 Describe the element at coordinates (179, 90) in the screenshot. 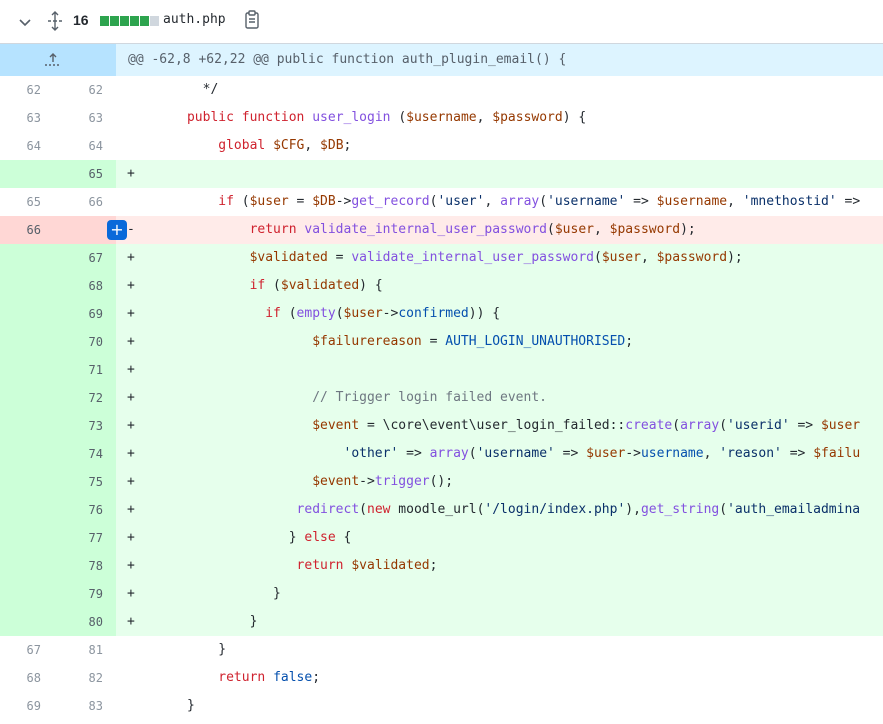

I see `code-text: */` at that location.